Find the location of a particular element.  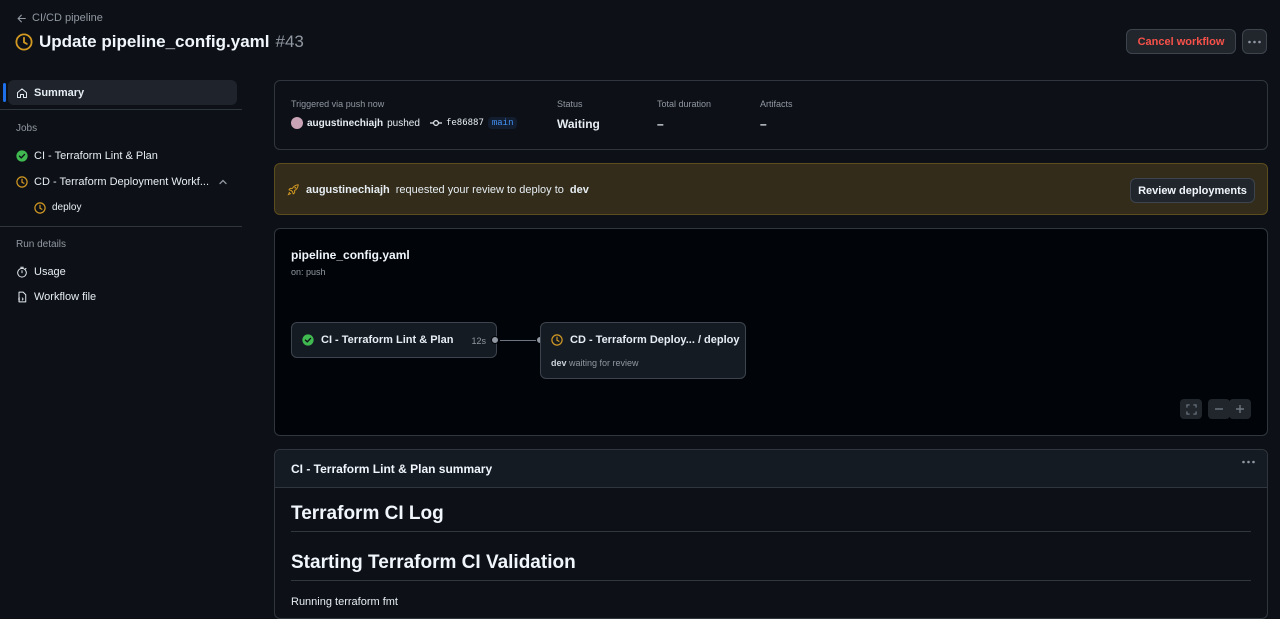

user-link: augustinechiajh is located at coordinates (345, 123).